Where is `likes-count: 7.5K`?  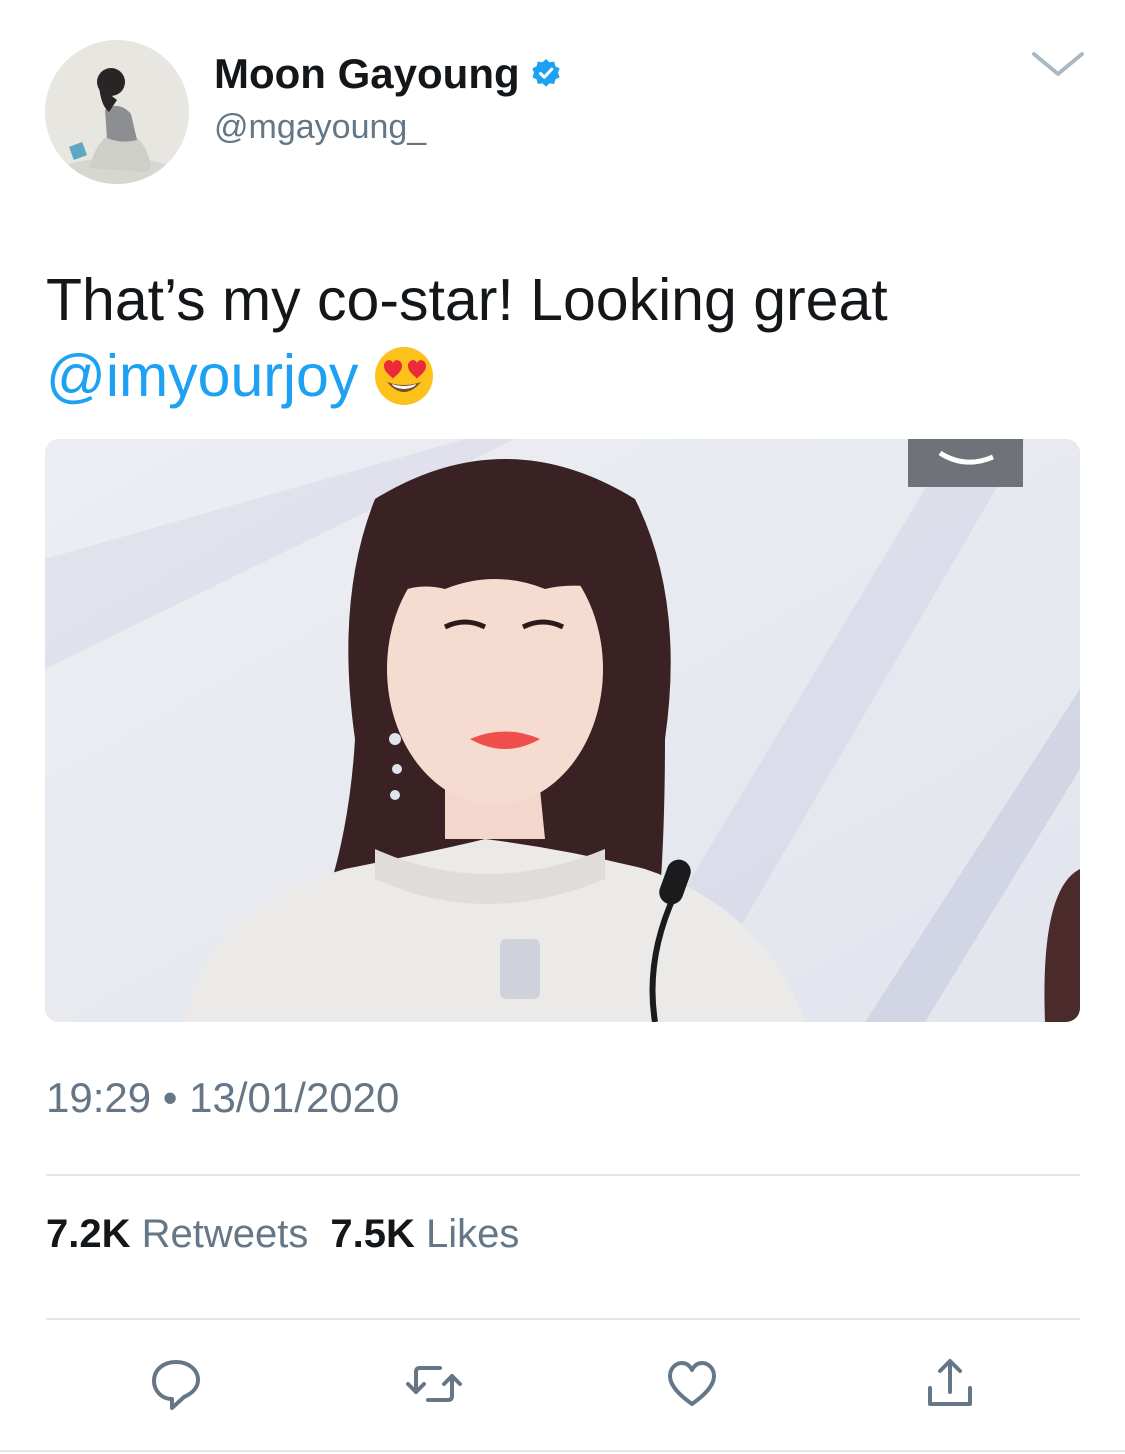 likes-count: 7.5K is located at coordinates (372, 1234).